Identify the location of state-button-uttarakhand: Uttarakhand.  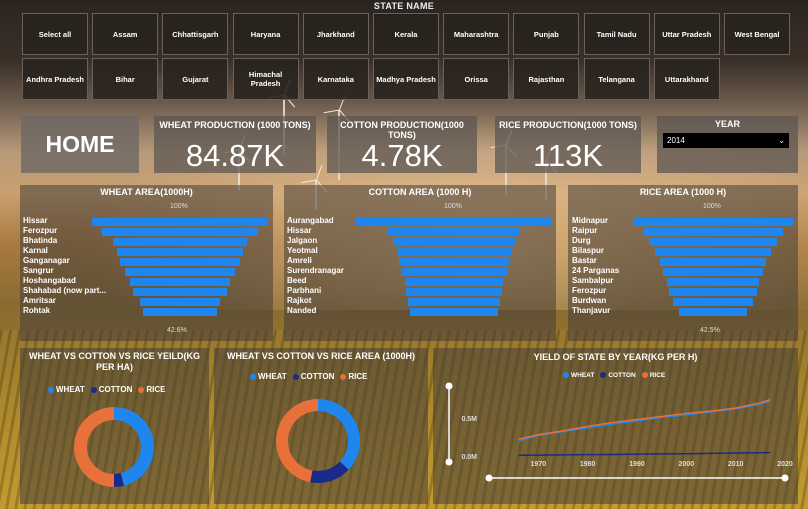
(686, 79).